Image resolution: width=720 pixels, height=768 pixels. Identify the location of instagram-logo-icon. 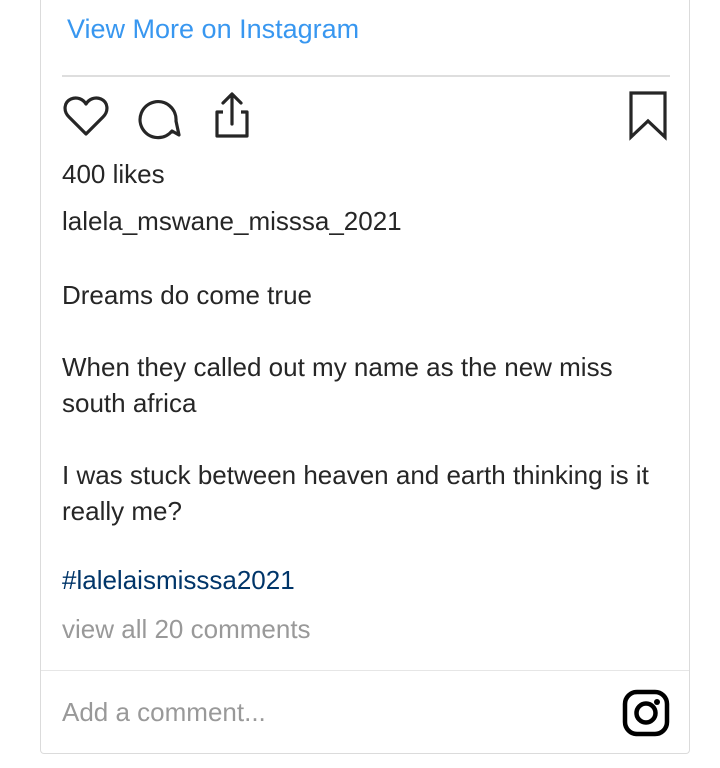
(646, 713).